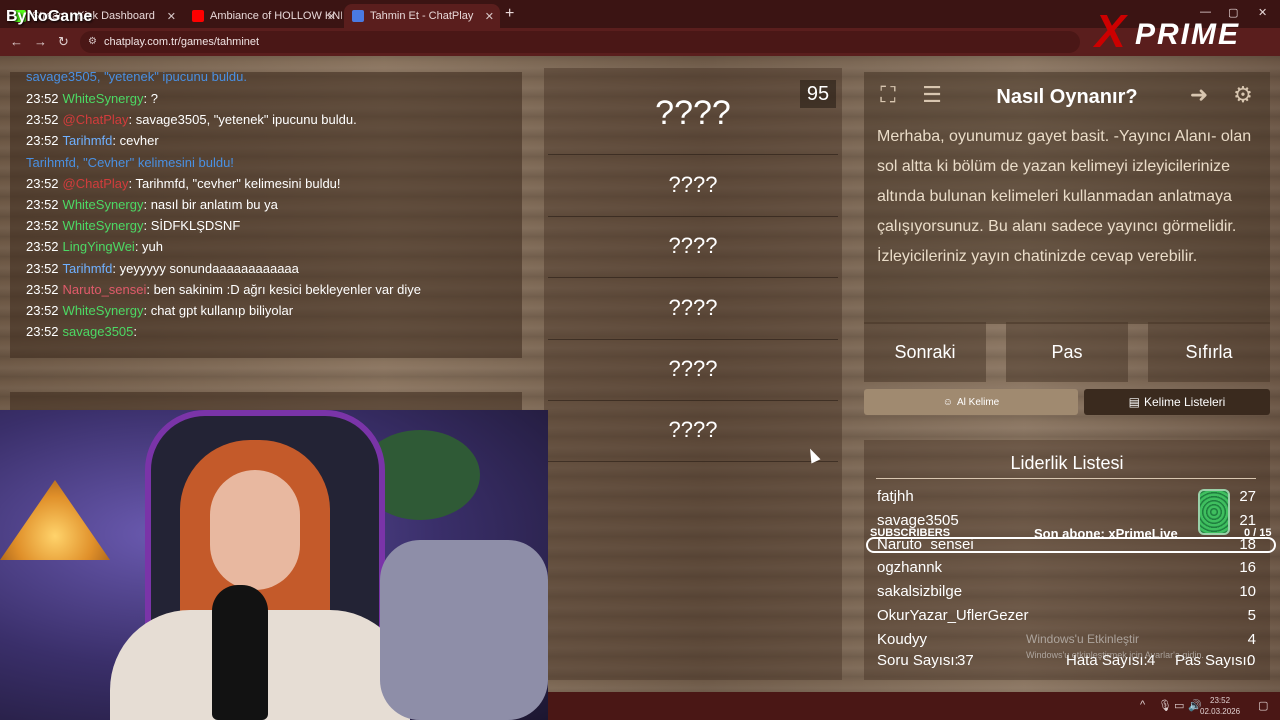 Image resolution: width=1280 pixels, height=720 pixels. I want to click on ai-word-button: ☺ Al Kelime, so click(971, 402).